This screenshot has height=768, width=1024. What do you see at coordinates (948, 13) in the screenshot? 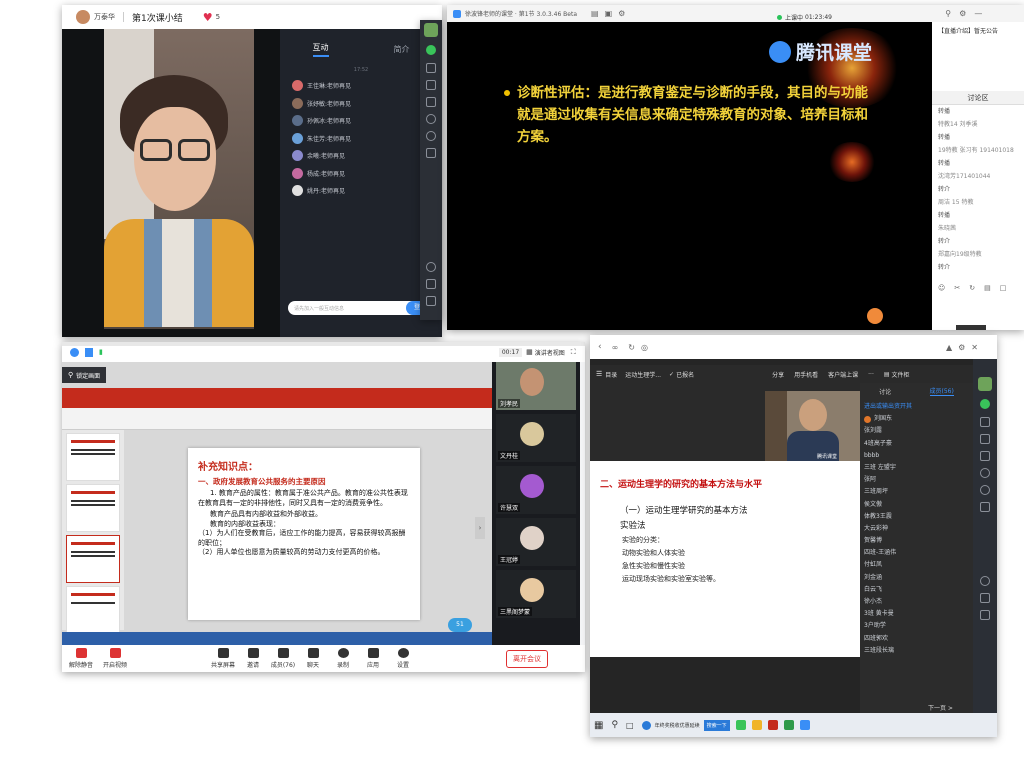
I see `pin-icon: ⚲` at bounding box center [948, 13].